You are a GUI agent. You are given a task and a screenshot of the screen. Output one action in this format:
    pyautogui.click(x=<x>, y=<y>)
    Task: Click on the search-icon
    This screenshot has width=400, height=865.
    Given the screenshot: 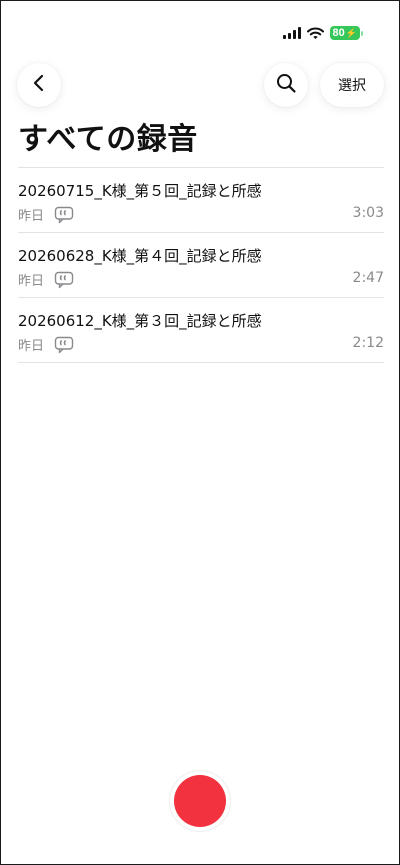 What is the action you would take?
    pyautogui.click(x=286, y=85)
    